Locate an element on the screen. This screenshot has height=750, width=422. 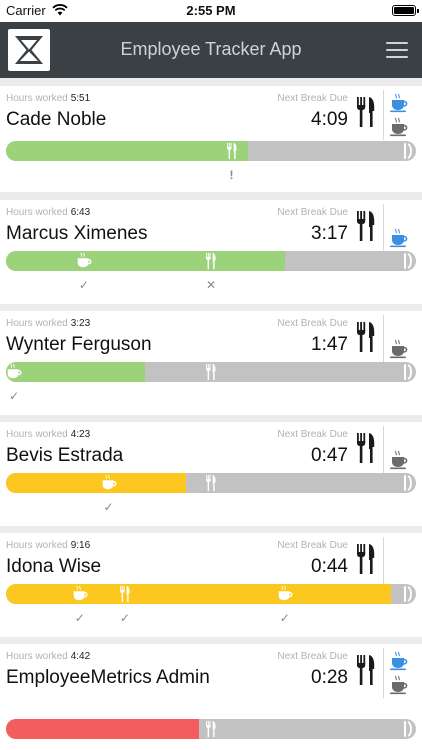
employee-name: Idona Wise is located at coordinates (54, 566).